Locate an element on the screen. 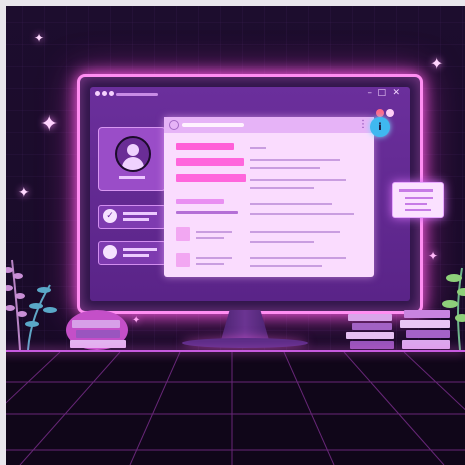 Image resolution: width=465 pixels, height=465 pixels. browser-toolbar: ⋮ is located at coordinates (269, 125).